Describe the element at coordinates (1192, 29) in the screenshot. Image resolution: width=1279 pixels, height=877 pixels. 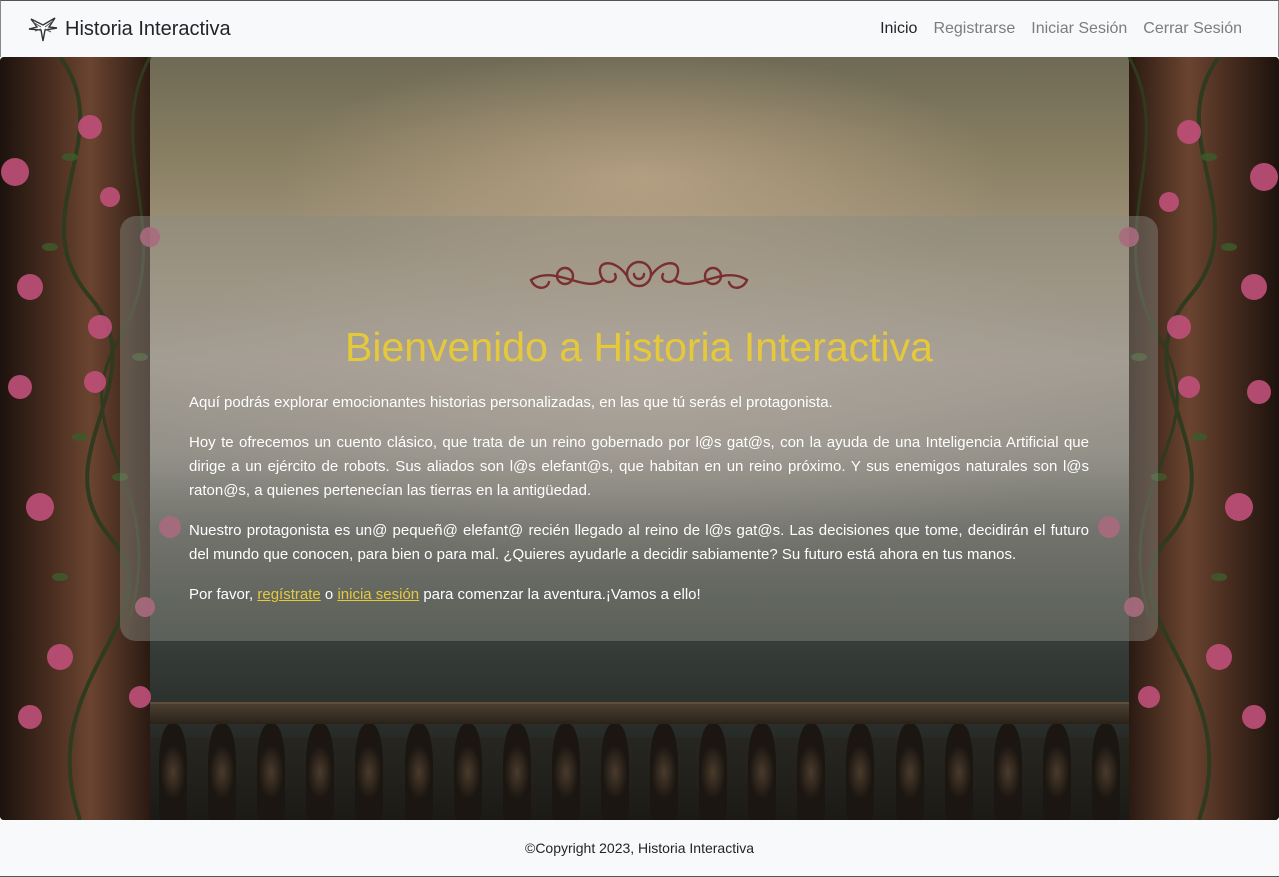
I see `nav-item-cerrar-sesion: Cerrar Sesión` at that location.